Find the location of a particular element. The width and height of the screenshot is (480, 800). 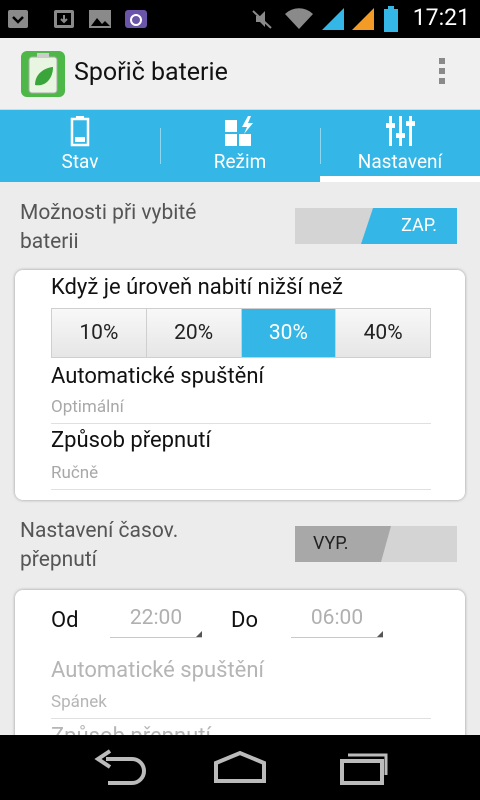

threshold-option-30: 30% is located at coordinates (289, 333).